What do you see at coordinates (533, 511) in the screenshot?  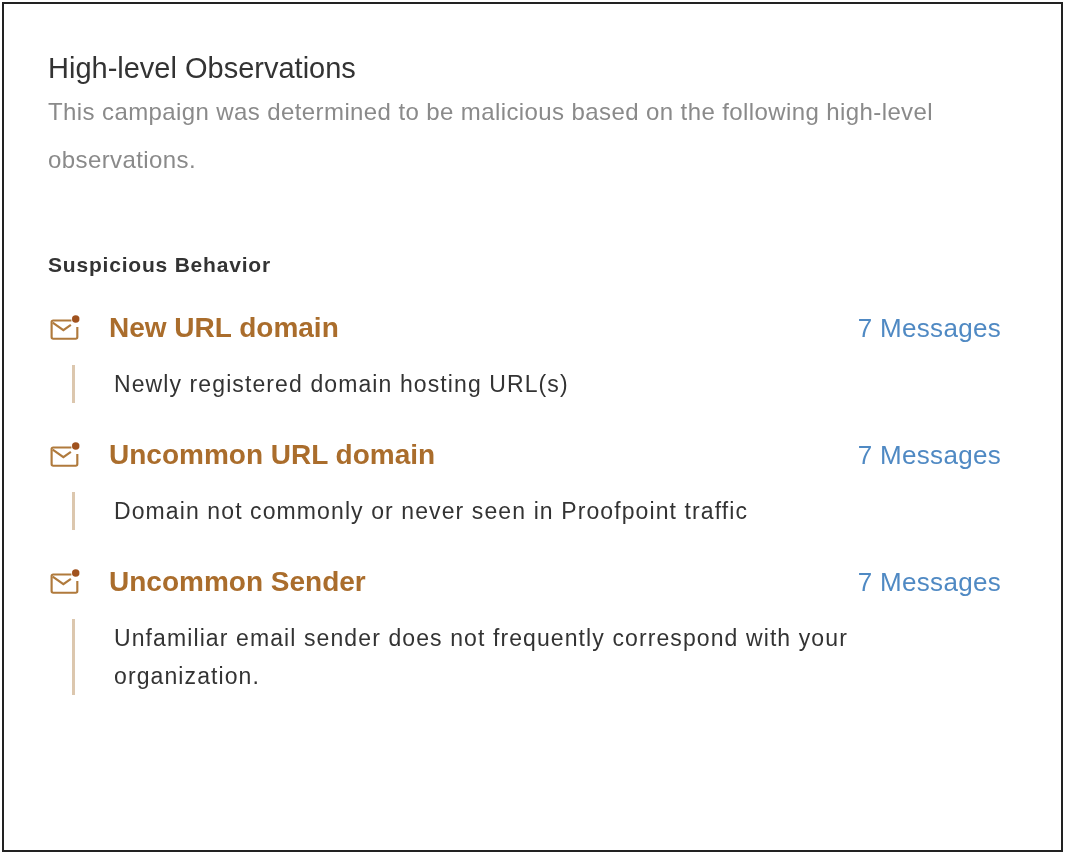 I see `observation-detail: Domain not commonly or never seen in Proofpoint traffic` at bounding box center [533, 511].